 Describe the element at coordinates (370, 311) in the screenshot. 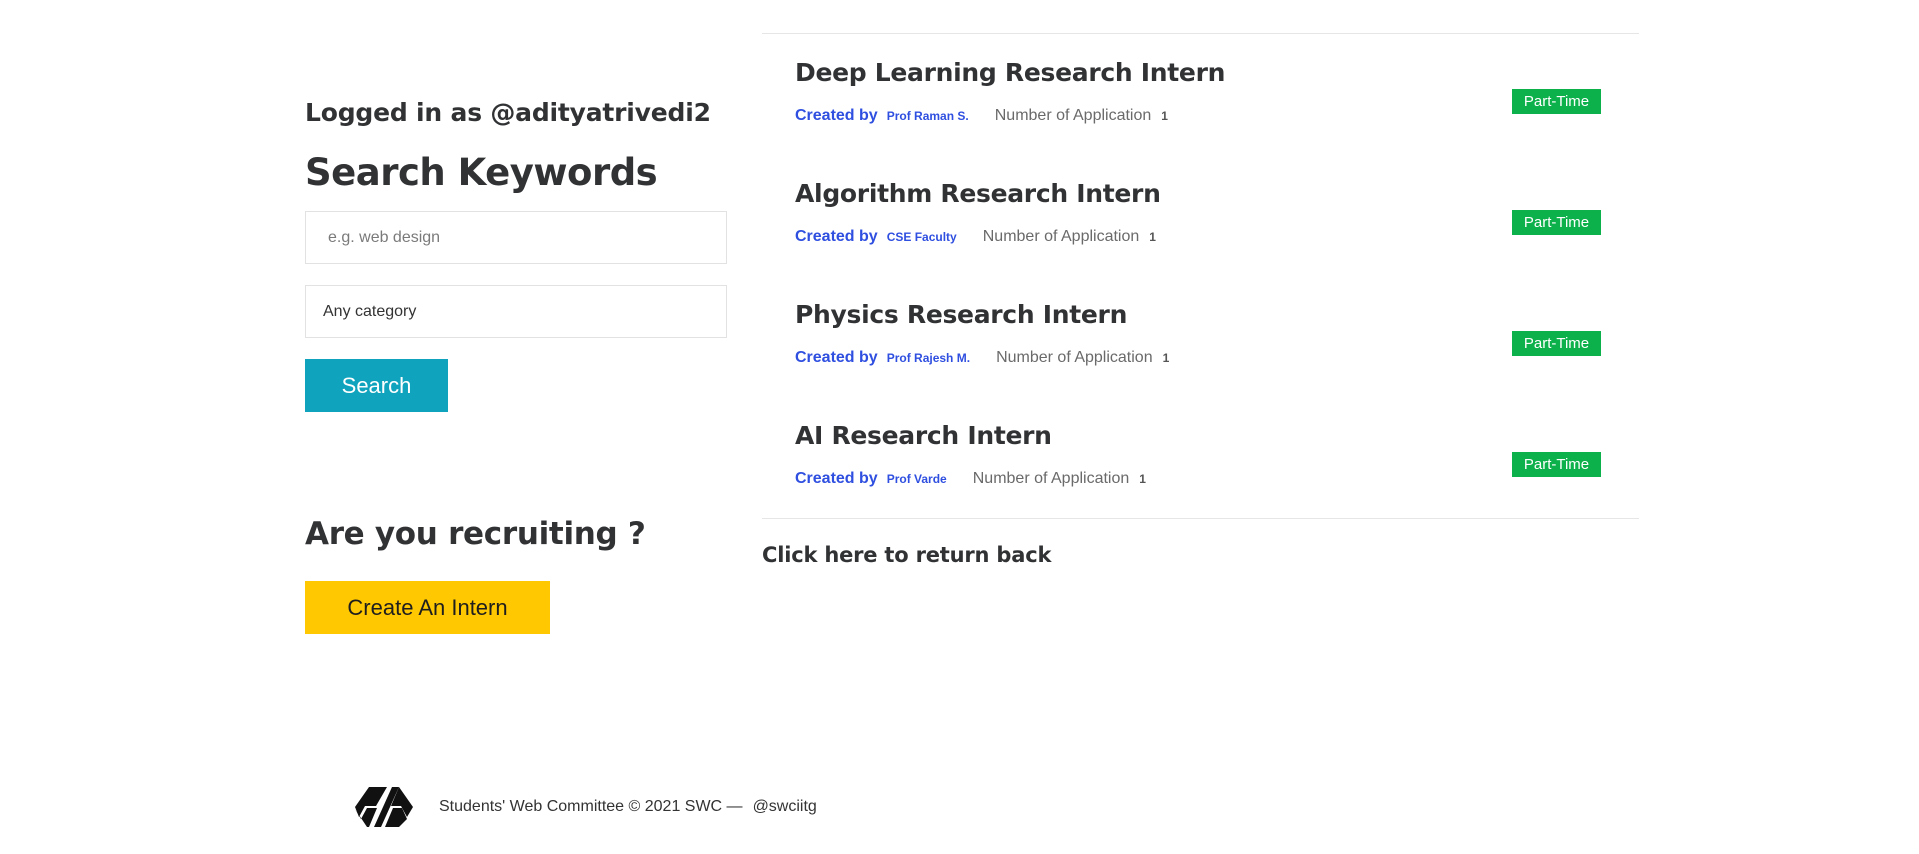

I see `category-selected-value: Any category` at that location.